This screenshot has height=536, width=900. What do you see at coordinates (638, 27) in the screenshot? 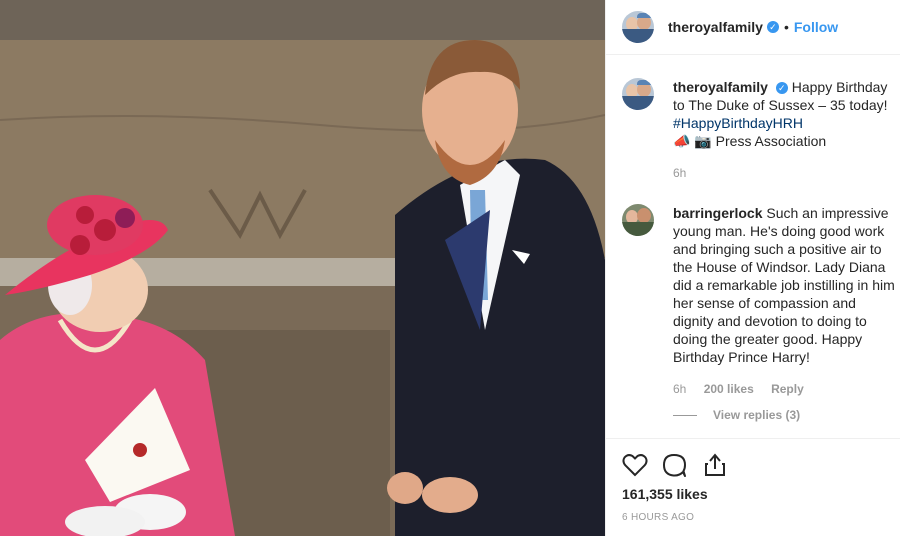
I see `avatar` at bounding box center [638, 27].